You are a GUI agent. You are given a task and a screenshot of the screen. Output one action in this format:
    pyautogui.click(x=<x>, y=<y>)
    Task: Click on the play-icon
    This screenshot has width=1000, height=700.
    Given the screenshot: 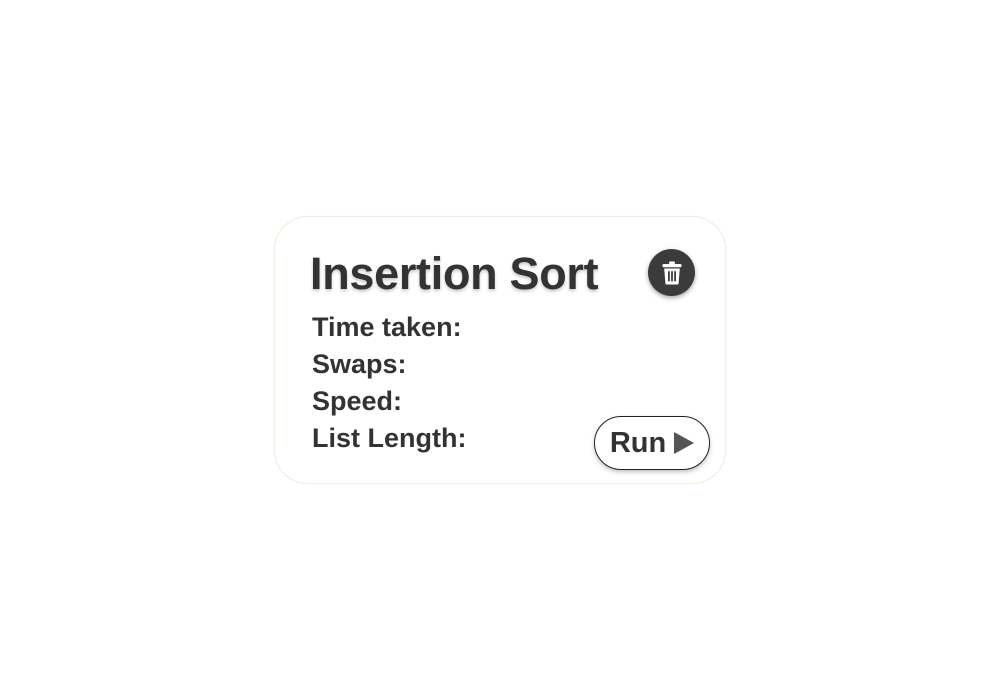 What is the action you would take?
    pyautogui.click(x=684, y=443)
    